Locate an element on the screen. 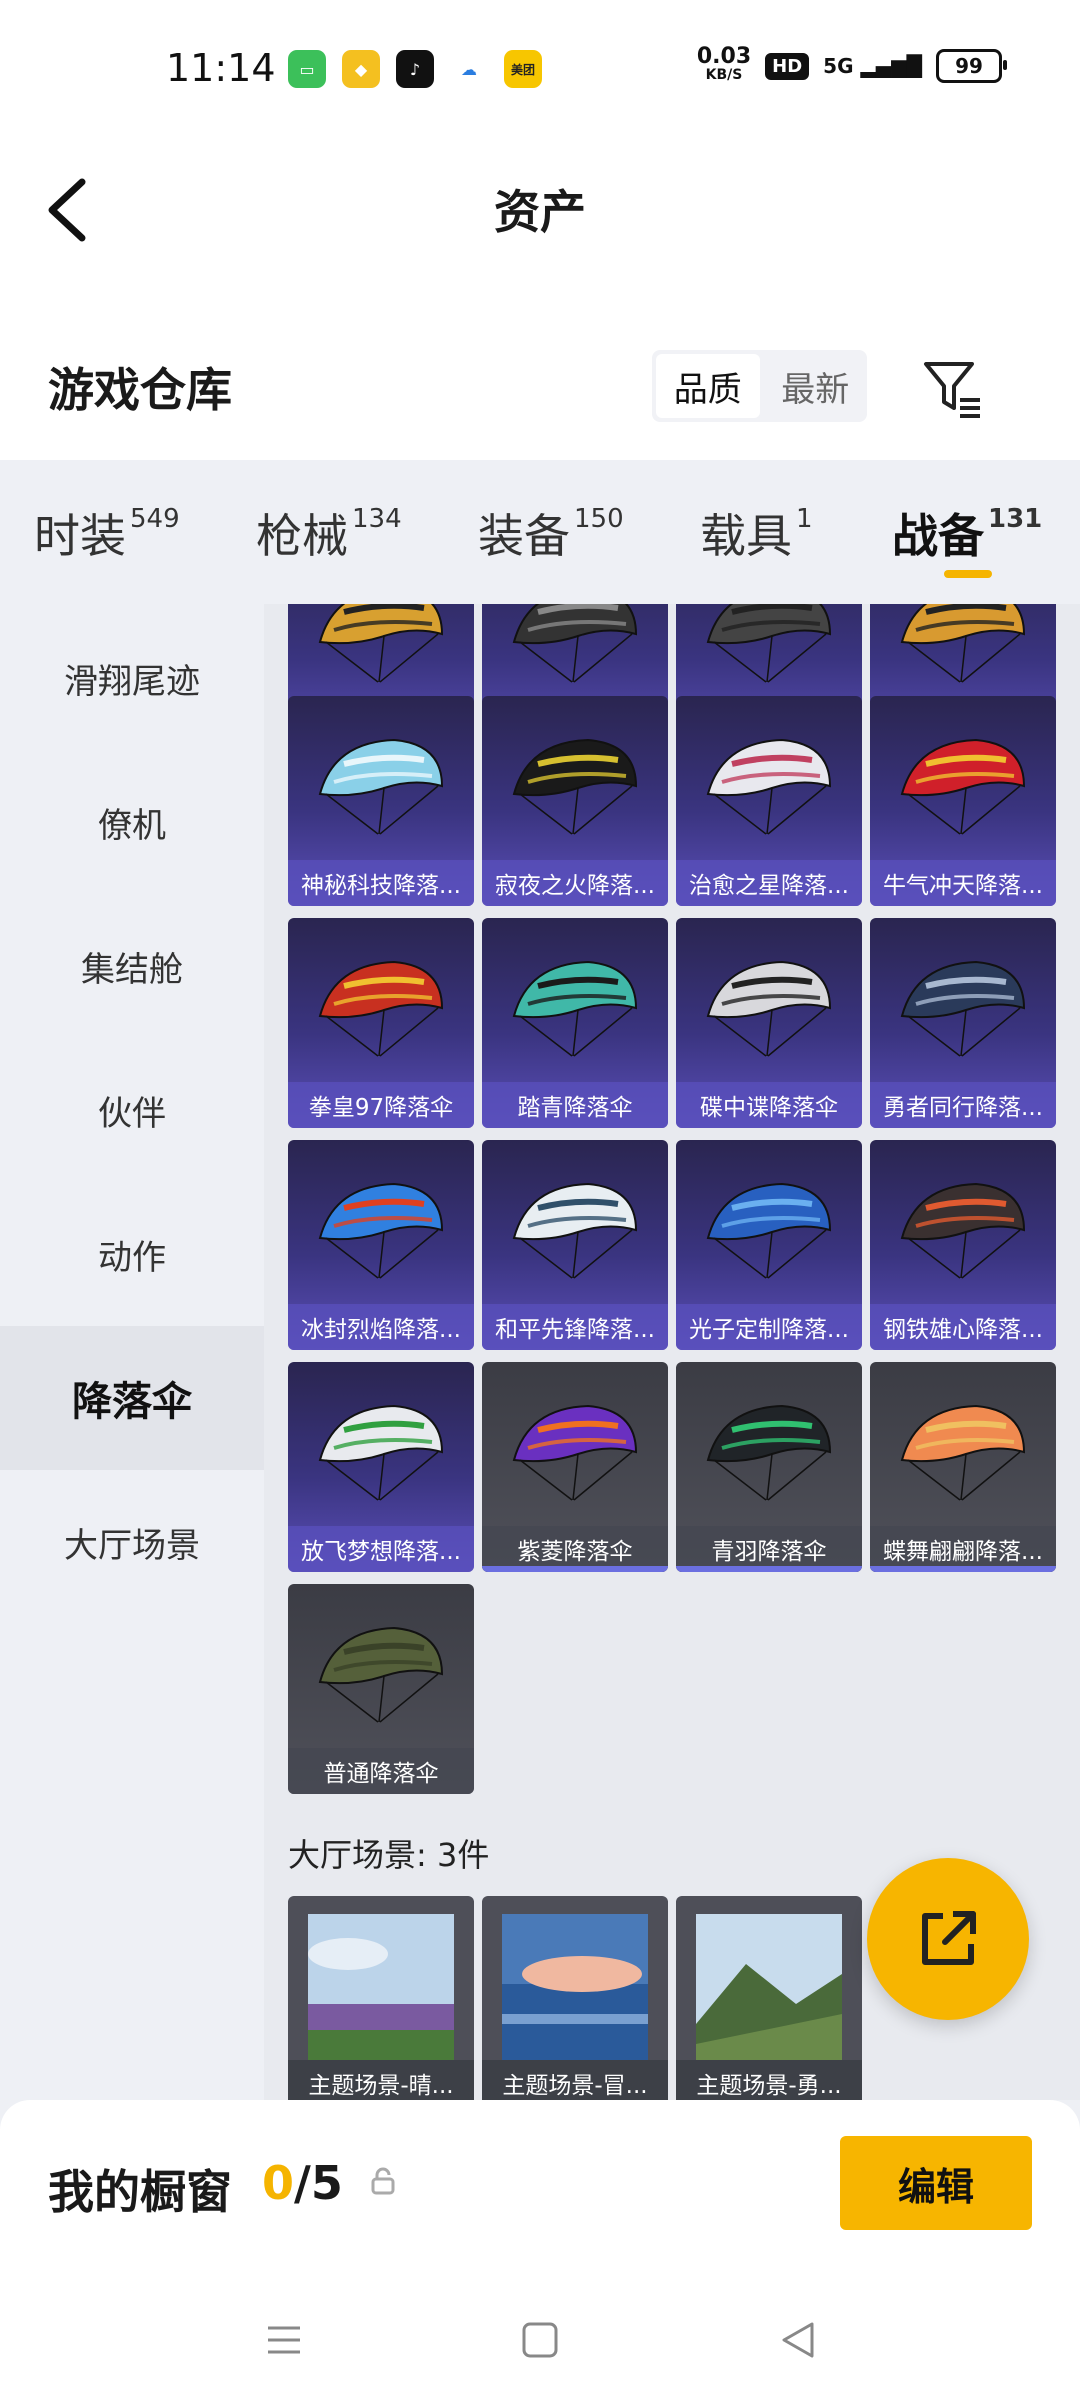  share-button is located at coordinates (948, 1939).